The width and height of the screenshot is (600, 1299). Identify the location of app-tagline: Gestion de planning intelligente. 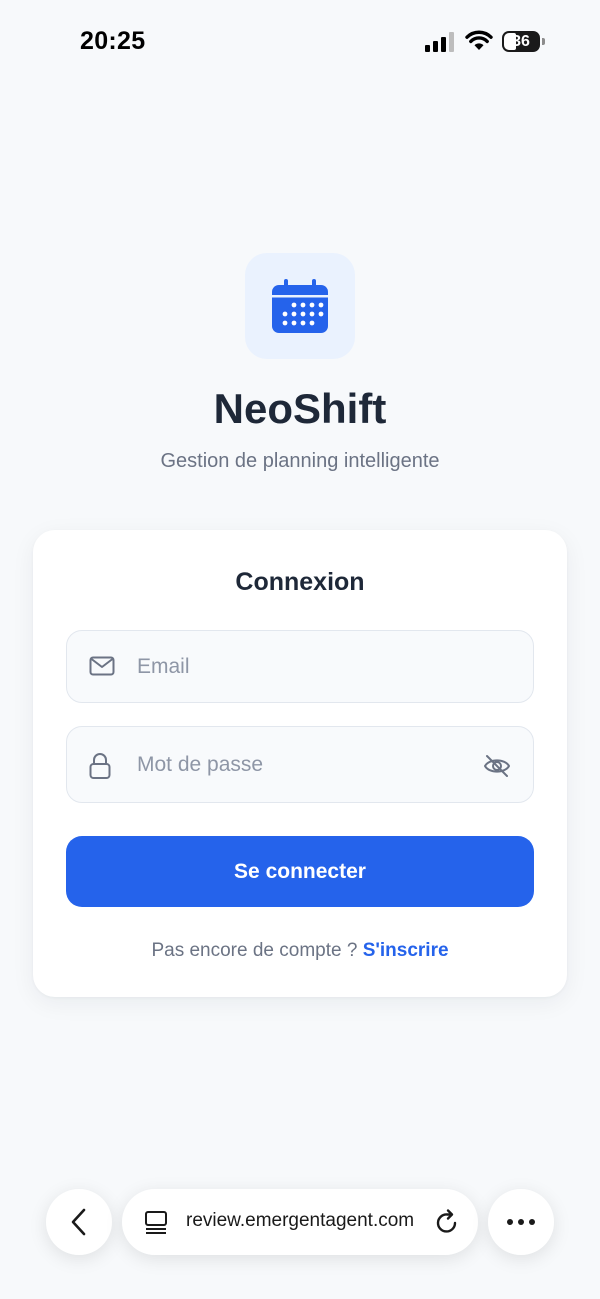
(300, 461).